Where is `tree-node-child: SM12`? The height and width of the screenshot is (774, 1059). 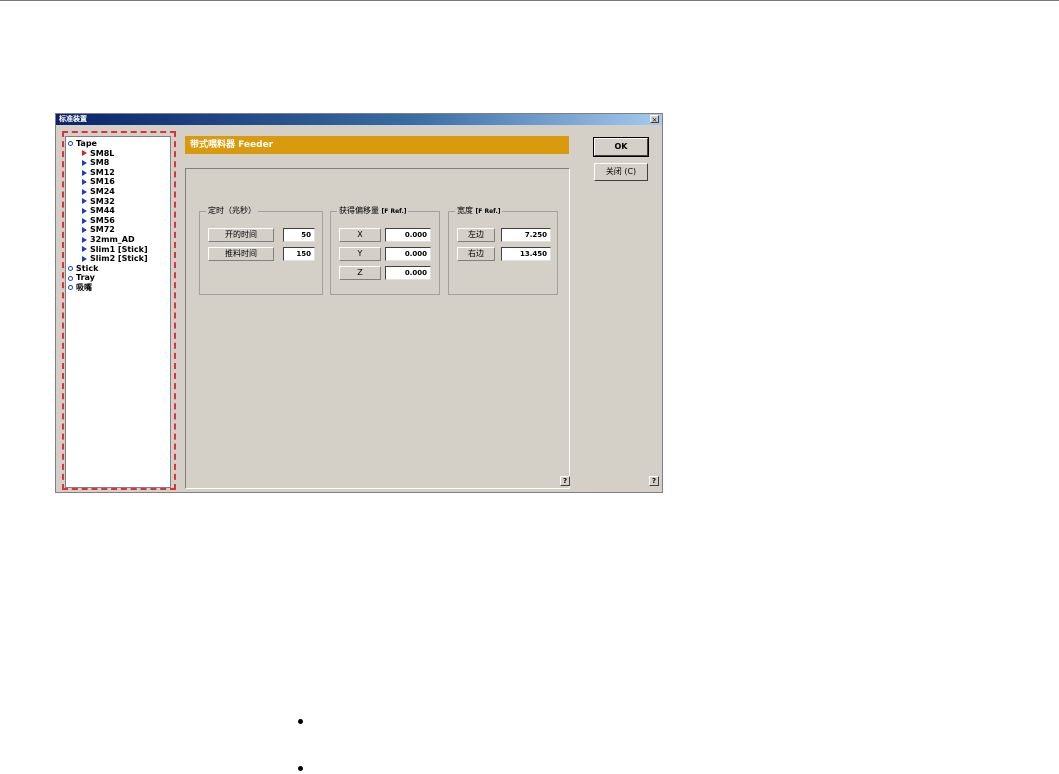 tree-node-child: SM12 is located at coordinates (108, 173).